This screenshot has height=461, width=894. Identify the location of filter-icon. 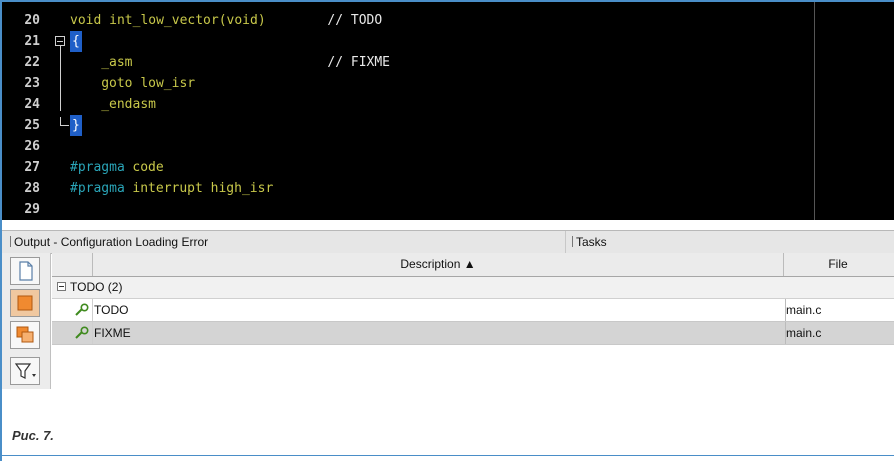
(25, 371).